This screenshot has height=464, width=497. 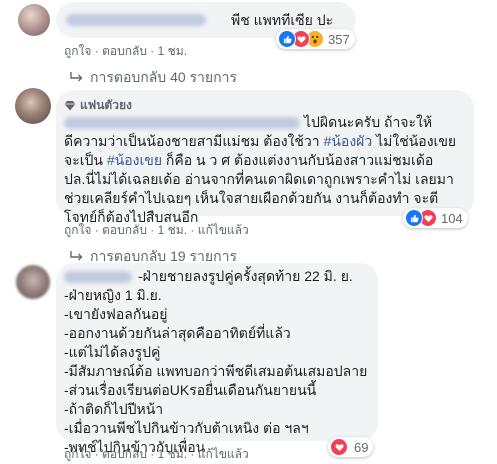 What do you see at coordinates (339, 39) in the screenshot?
I see `reaction-count: 357` at bounding box center [339, 39].